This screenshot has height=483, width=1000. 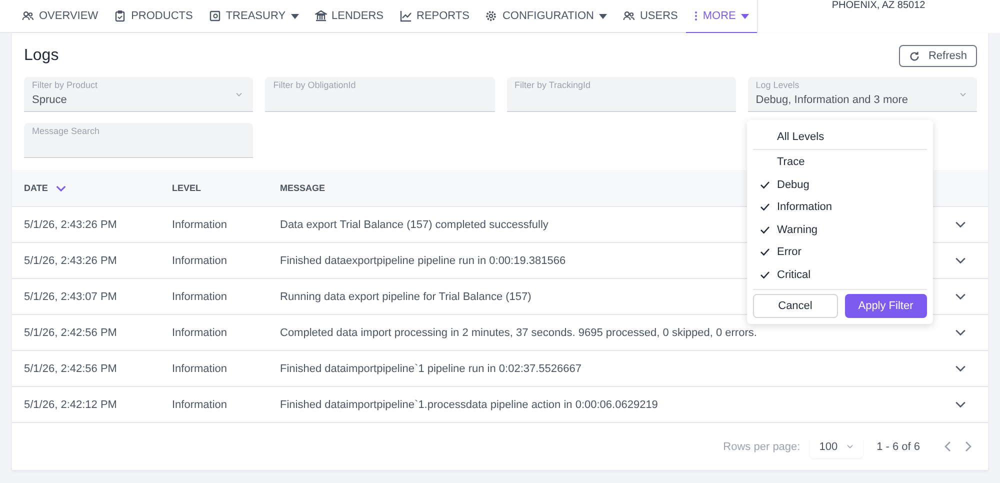 What do you see at coordinates (938, 56) in the screenshot?
I see `refresh-button: Refresh` at bounding box center [938, 56].